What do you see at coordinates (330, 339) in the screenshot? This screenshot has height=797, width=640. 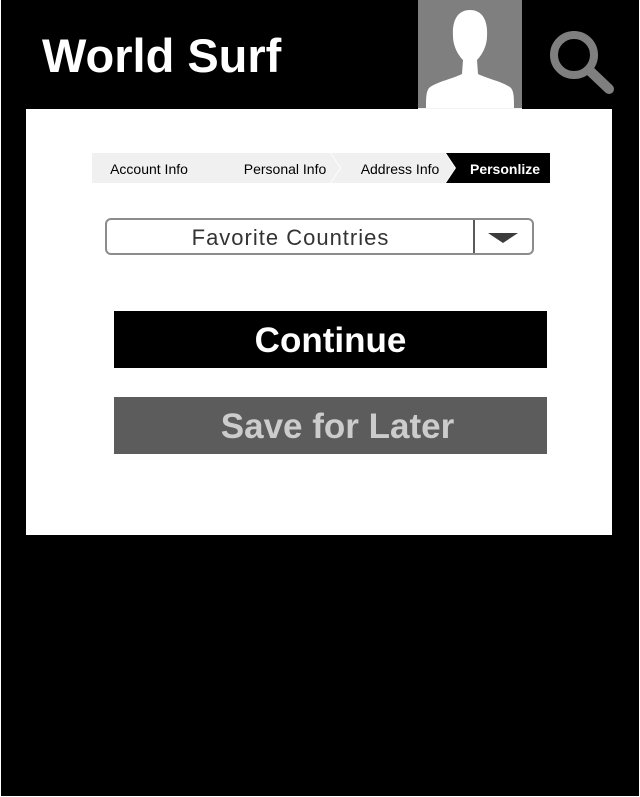 I see `continue-button: Continue` at bounding box center [330, 339].